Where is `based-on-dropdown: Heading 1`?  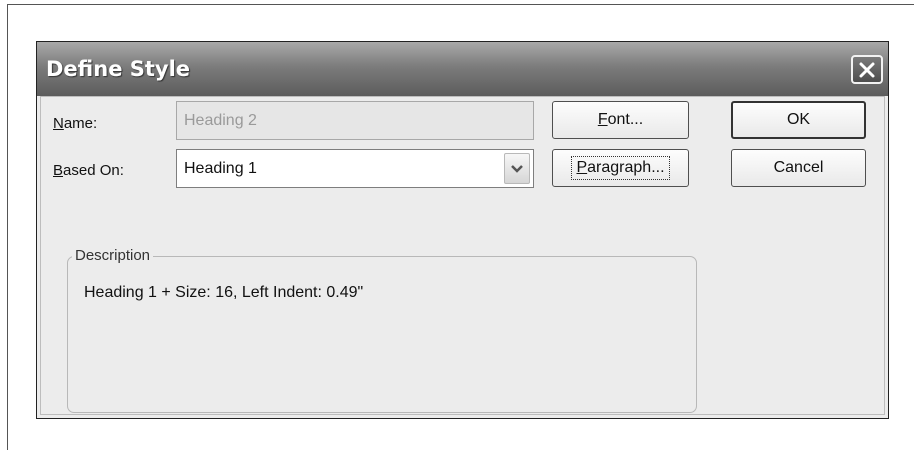
based-on-dropdown: Heading 1 is located at coordinates (355, 168).